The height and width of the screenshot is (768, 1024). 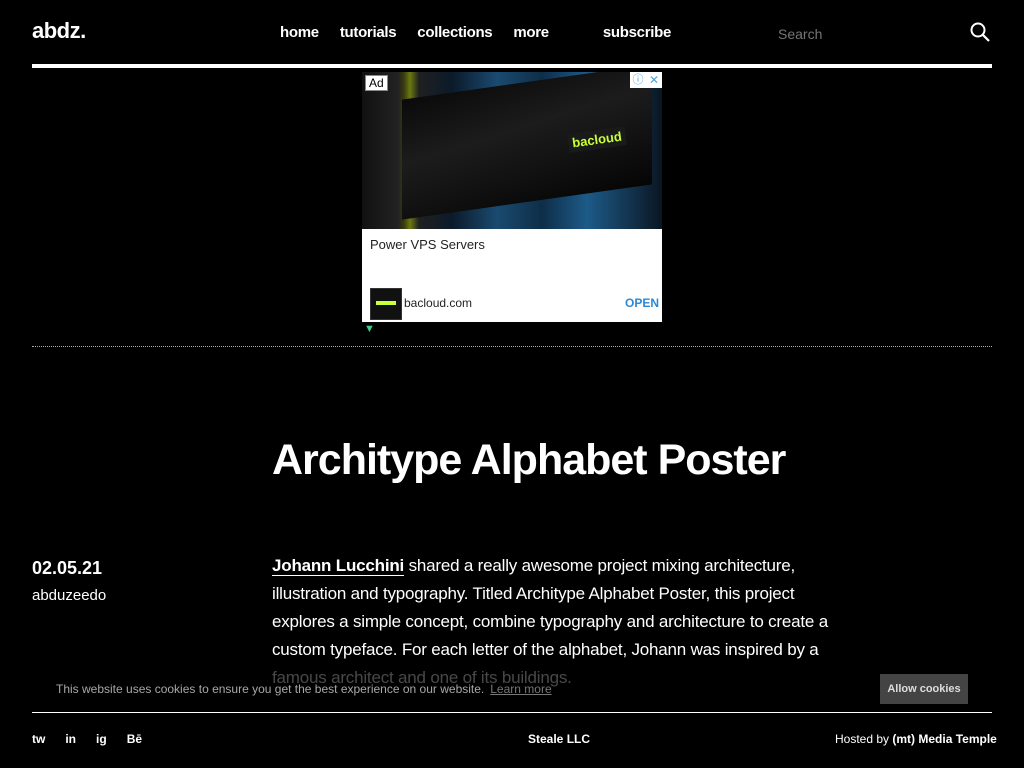 I want to click on header-divider, so click(x=512, y=66).